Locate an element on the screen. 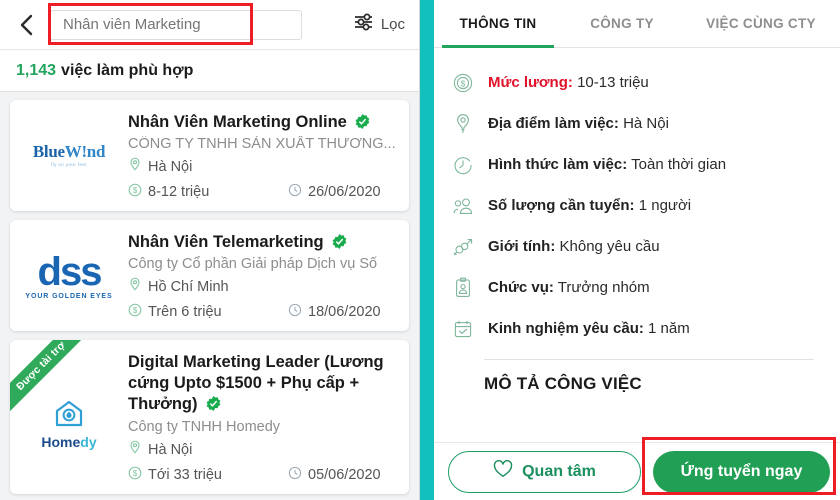  people-icon is located at coordinates (463, 206).